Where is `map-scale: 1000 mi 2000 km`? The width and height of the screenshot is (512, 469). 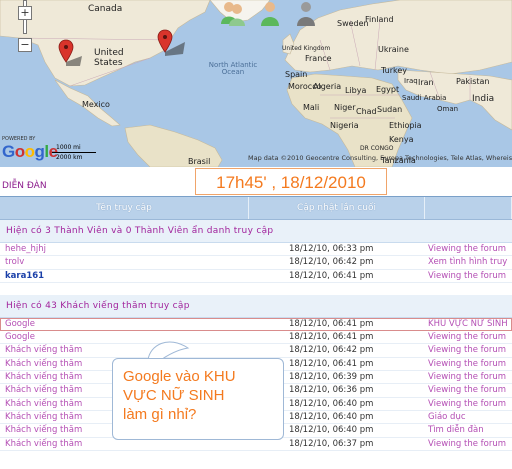 map-scale: 1000 mi 2000 km is located at coordinates (80, 153).